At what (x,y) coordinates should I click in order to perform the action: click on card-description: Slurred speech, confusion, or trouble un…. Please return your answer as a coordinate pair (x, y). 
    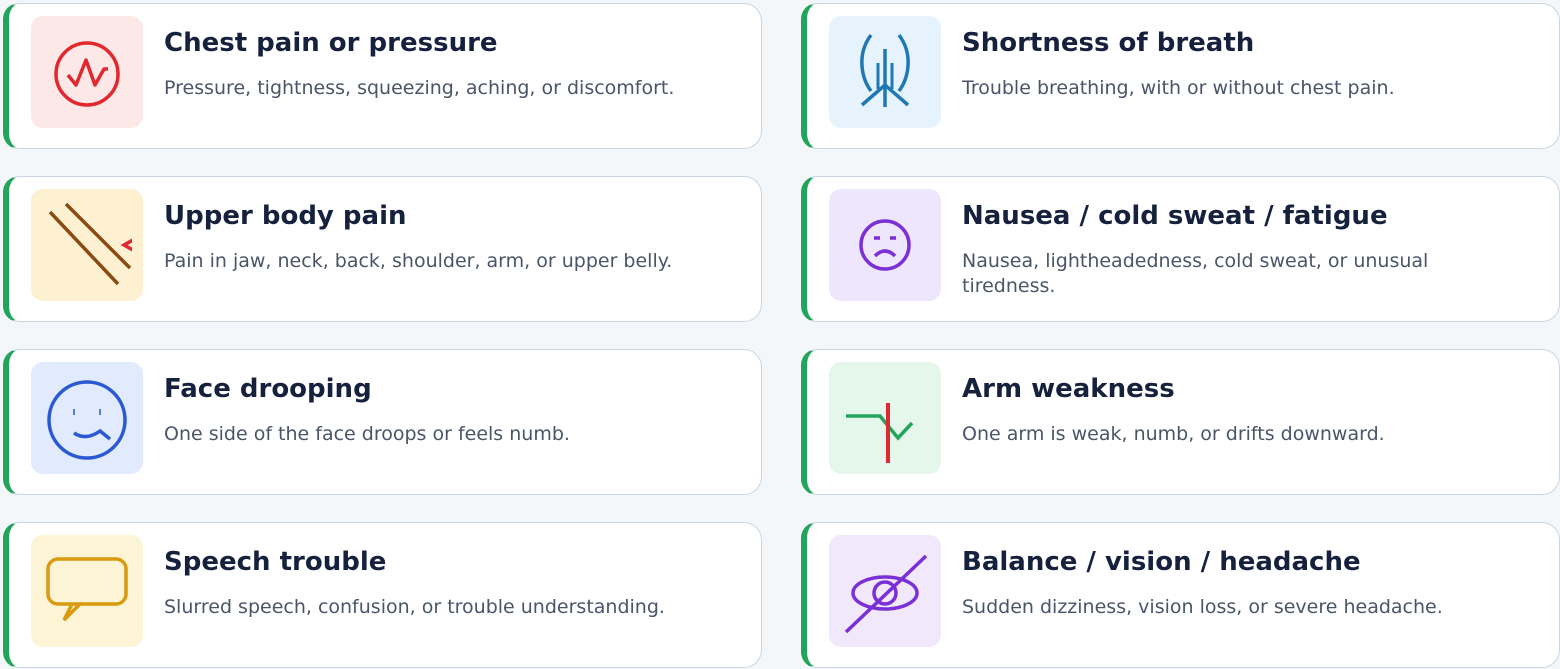
    Looking at the image, I should click on (414, 607).